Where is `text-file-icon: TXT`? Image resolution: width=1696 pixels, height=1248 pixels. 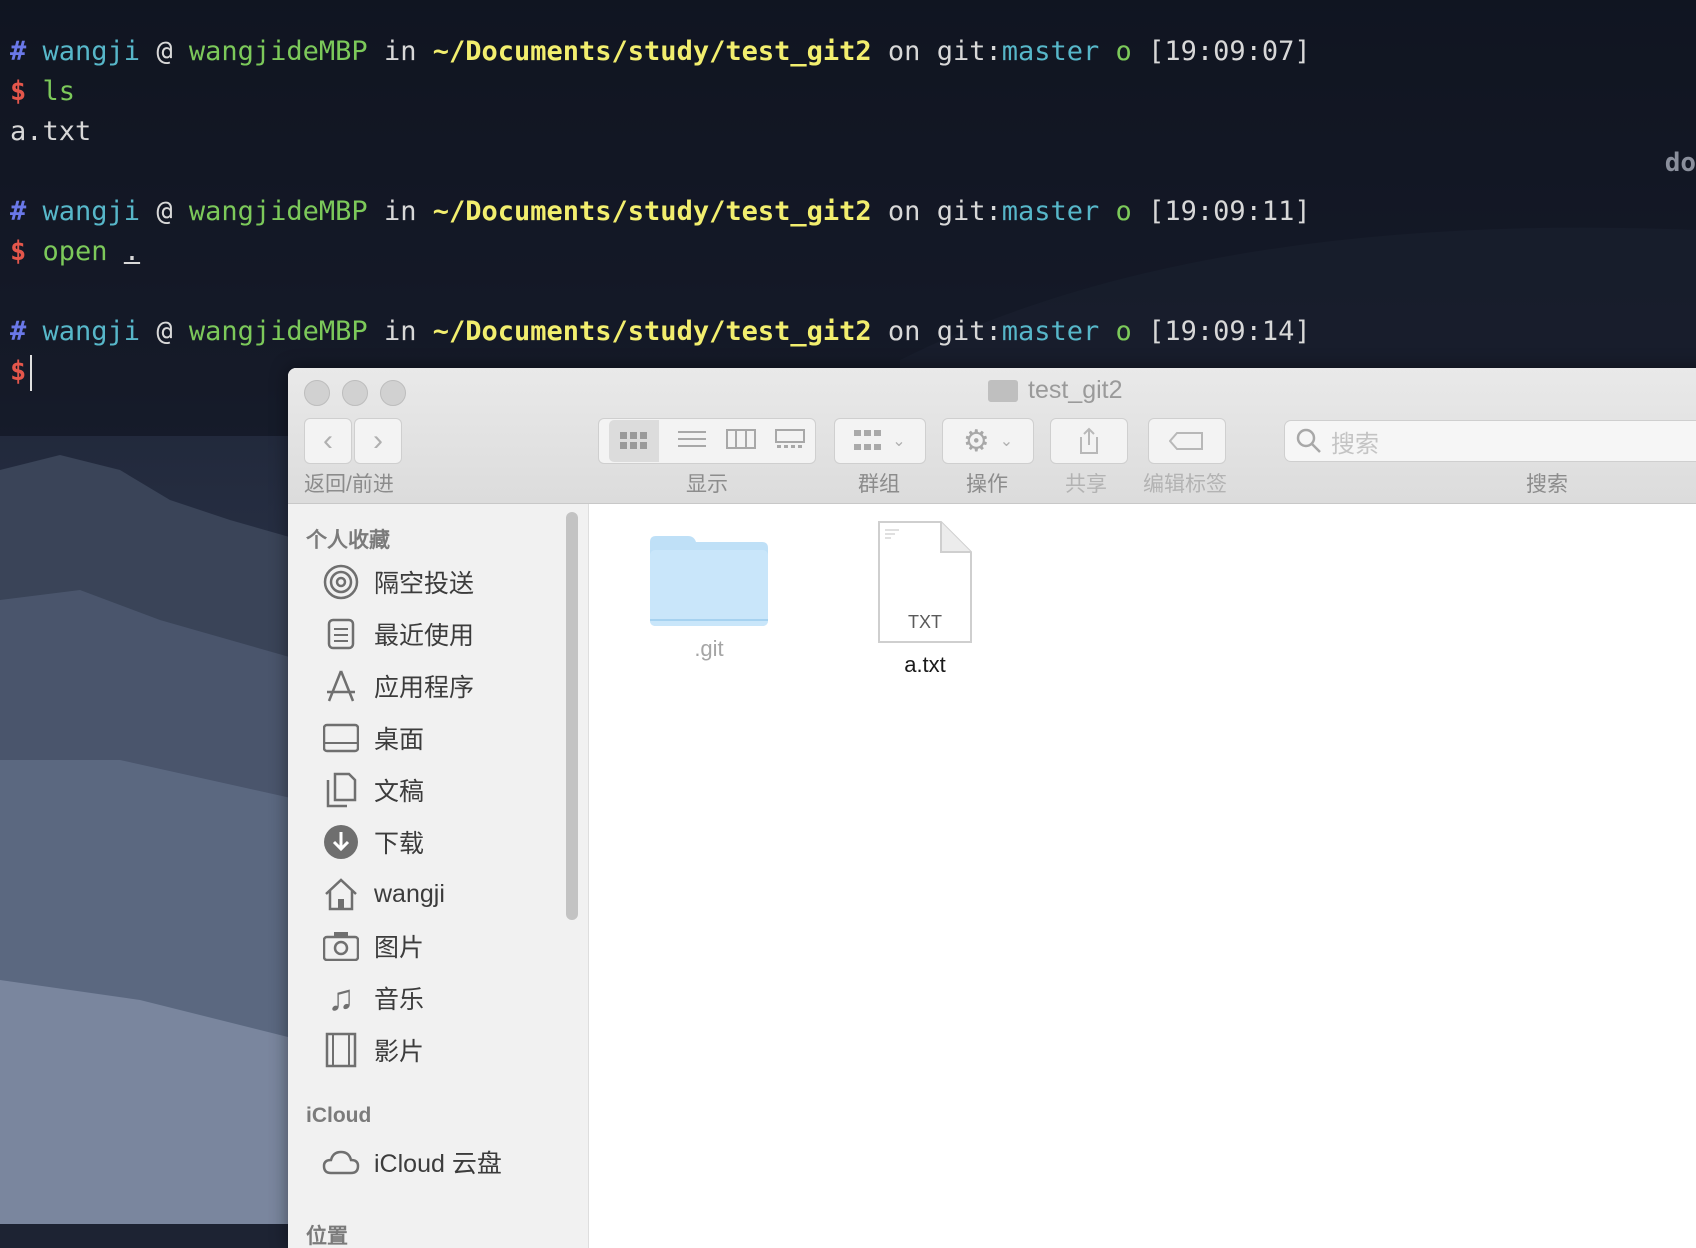 text-file-icon: TXT is located at coordinates (925, 582).